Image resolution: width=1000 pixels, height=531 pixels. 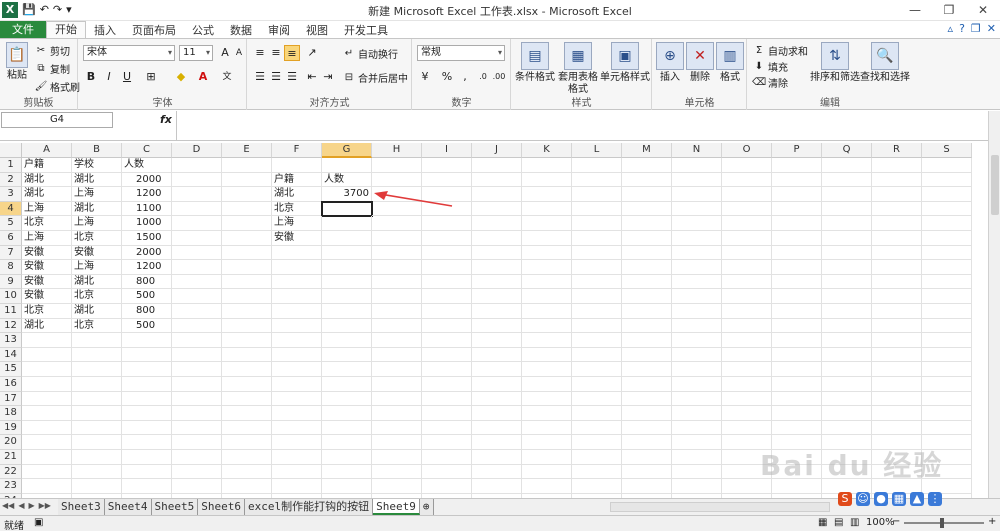 What do you see at coordinates (297, 413) in the screenshot?
I see `cell-F18` at bounding box center [297, 413].